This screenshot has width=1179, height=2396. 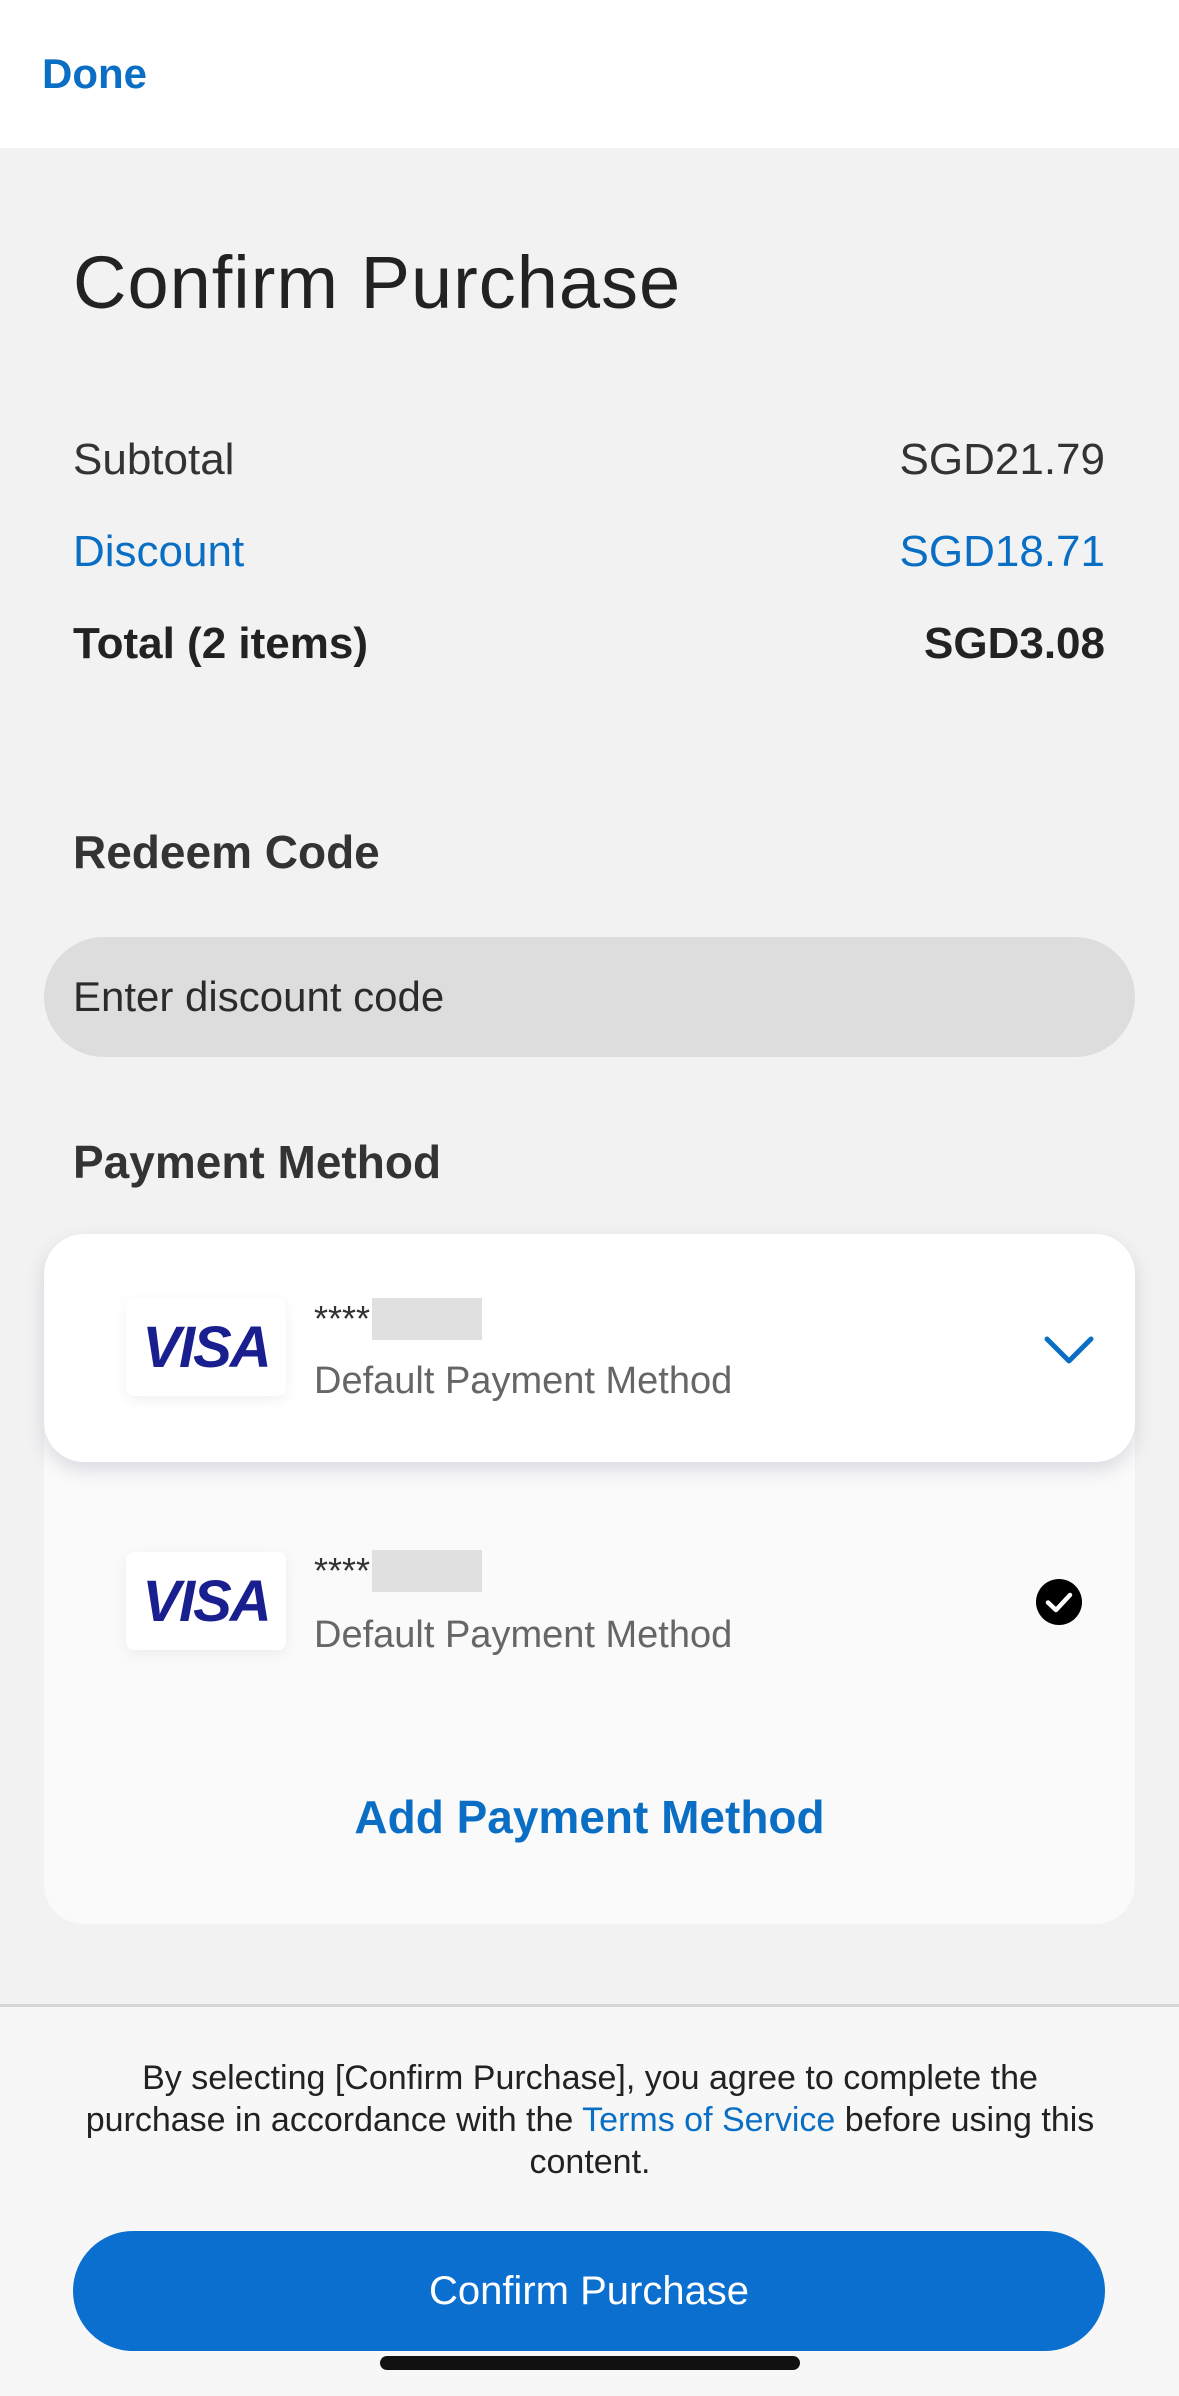 What do you see at coordinates (589, 644) in the screenshot?
I see `total-row: Total (2 items) SGD3.08` at bounding box center [589, 644].